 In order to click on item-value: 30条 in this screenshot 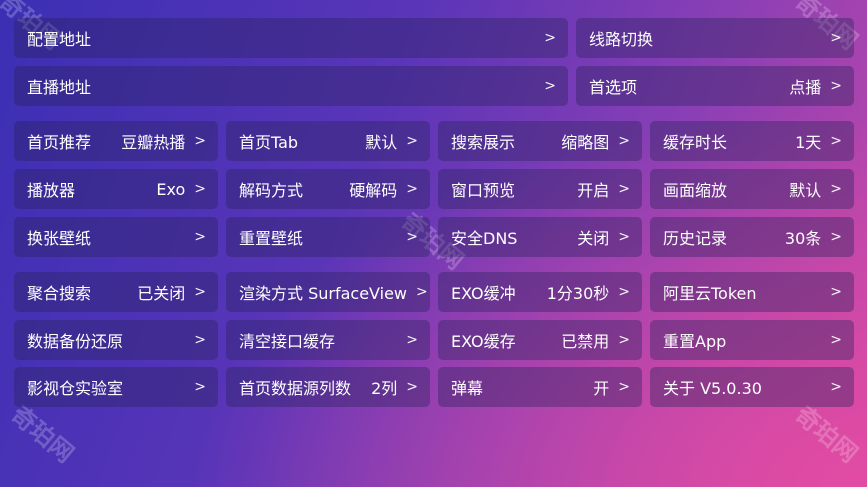, I will do `click(803, 238)`.